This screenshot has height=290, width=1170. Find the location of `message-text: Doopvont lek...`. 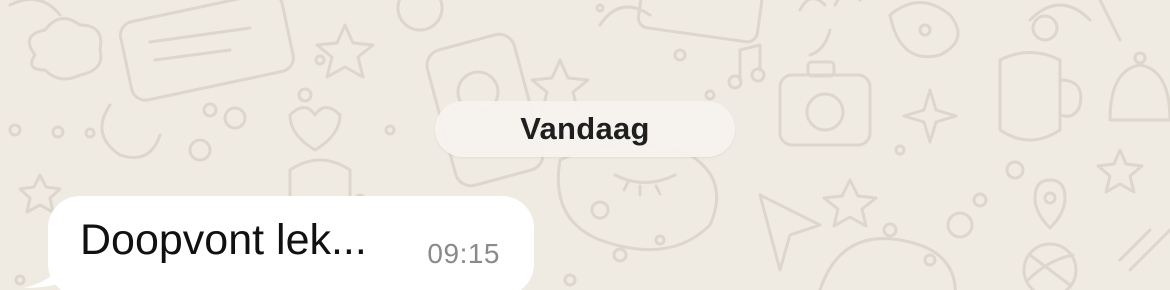

message-text: Doopvont lek... is located at coordinates (223, 240).